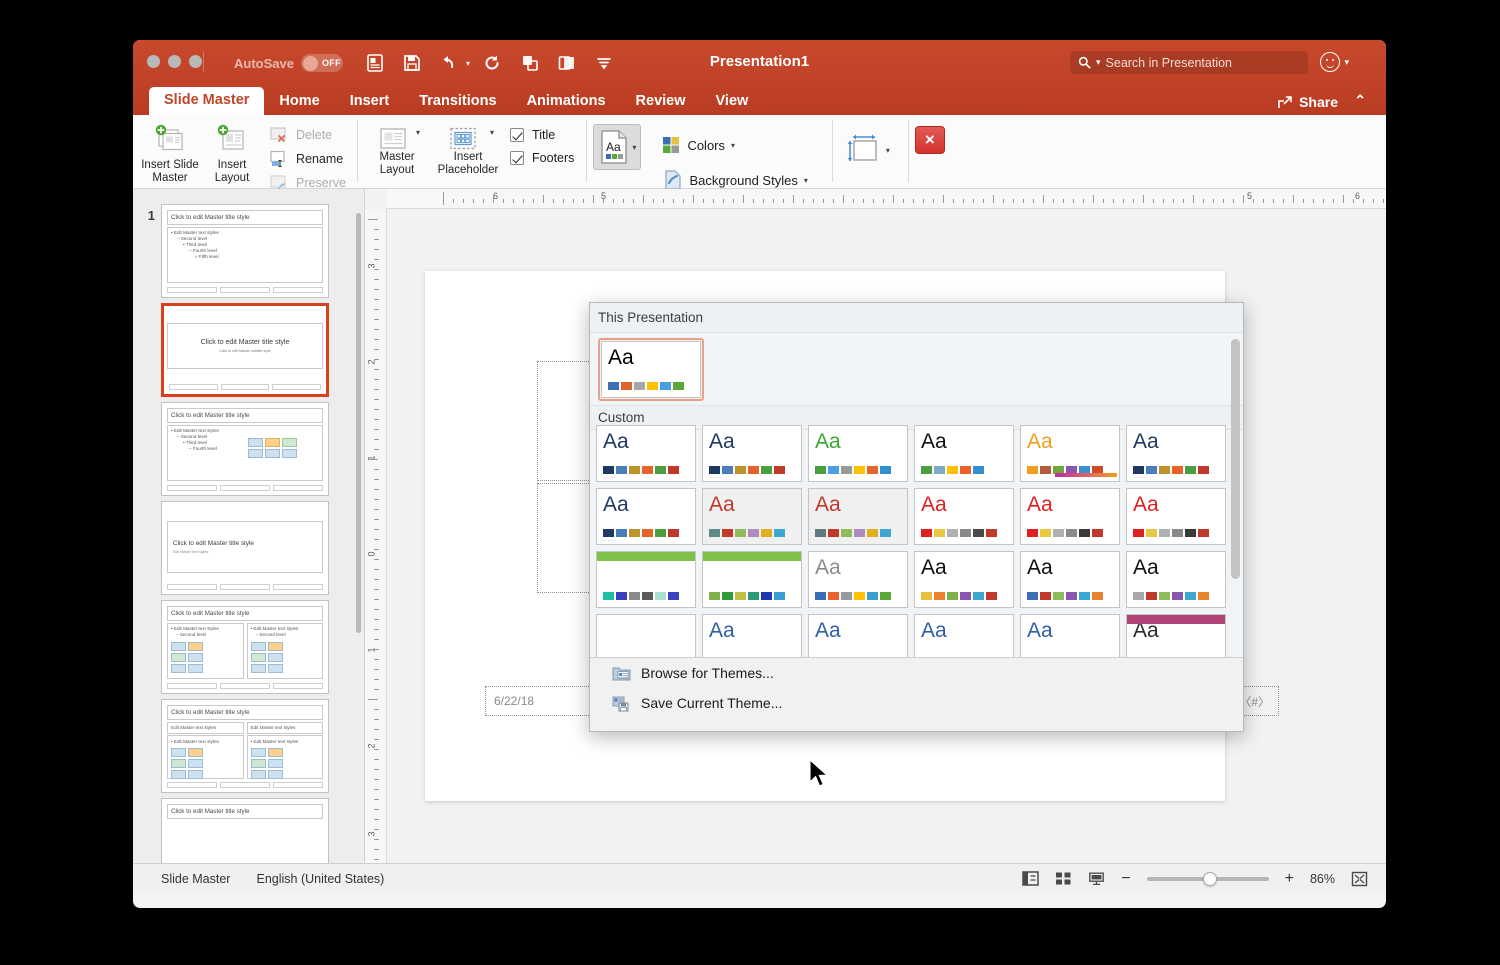 The width and height of the screenshot is (1500, 965). I want to click on title-checkbox, so click(517, 135).